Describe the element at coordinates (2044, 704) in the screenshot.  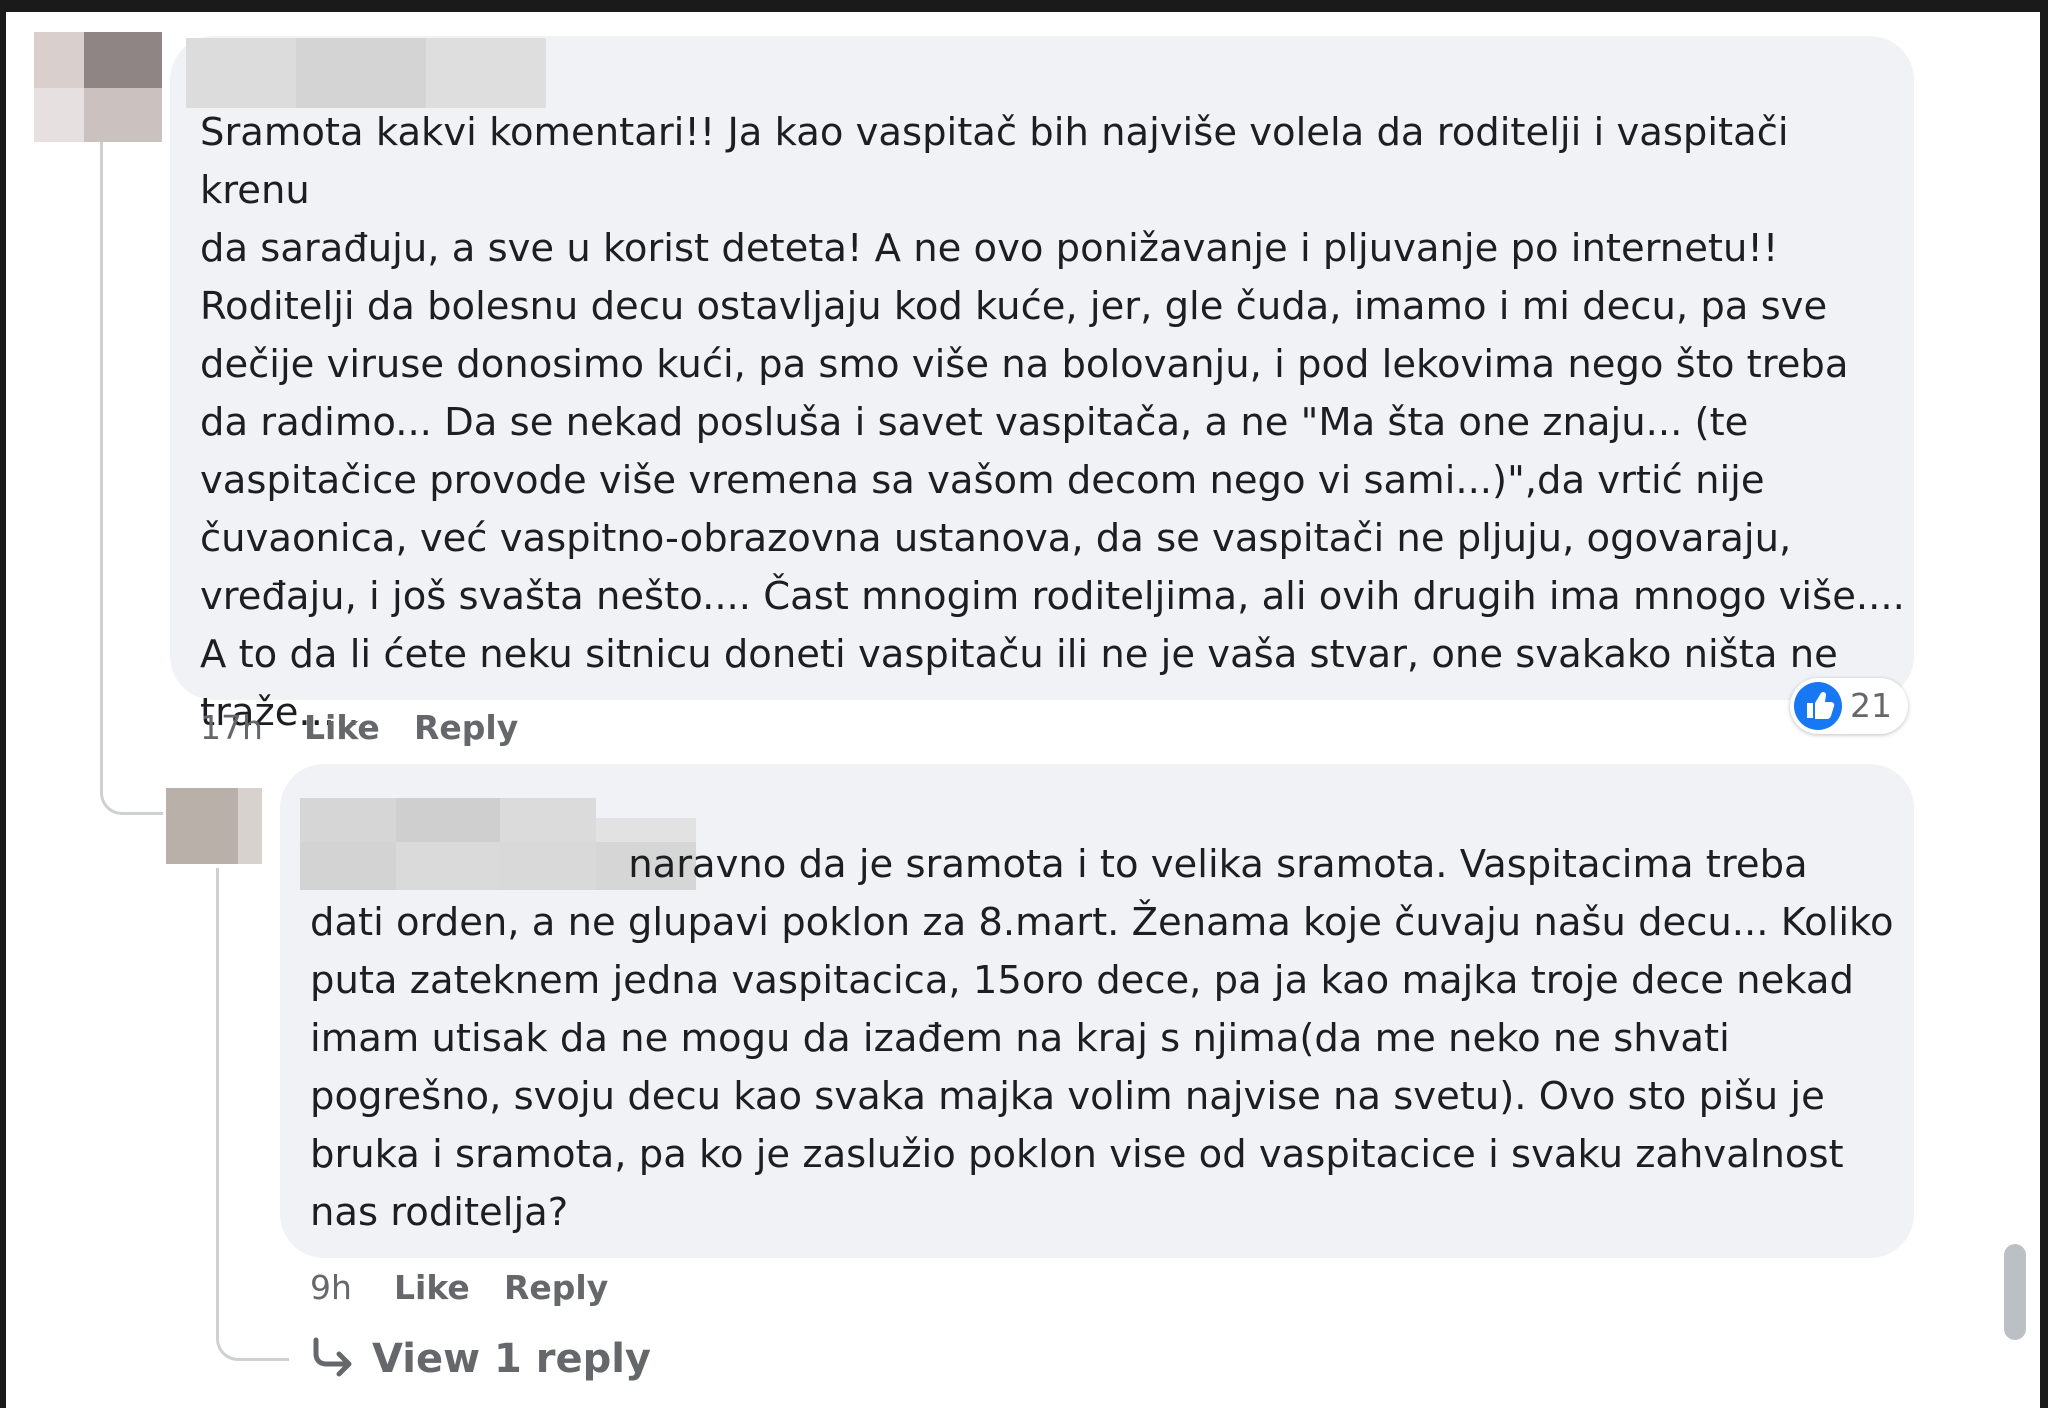
I see `window-frame-right` at that location.